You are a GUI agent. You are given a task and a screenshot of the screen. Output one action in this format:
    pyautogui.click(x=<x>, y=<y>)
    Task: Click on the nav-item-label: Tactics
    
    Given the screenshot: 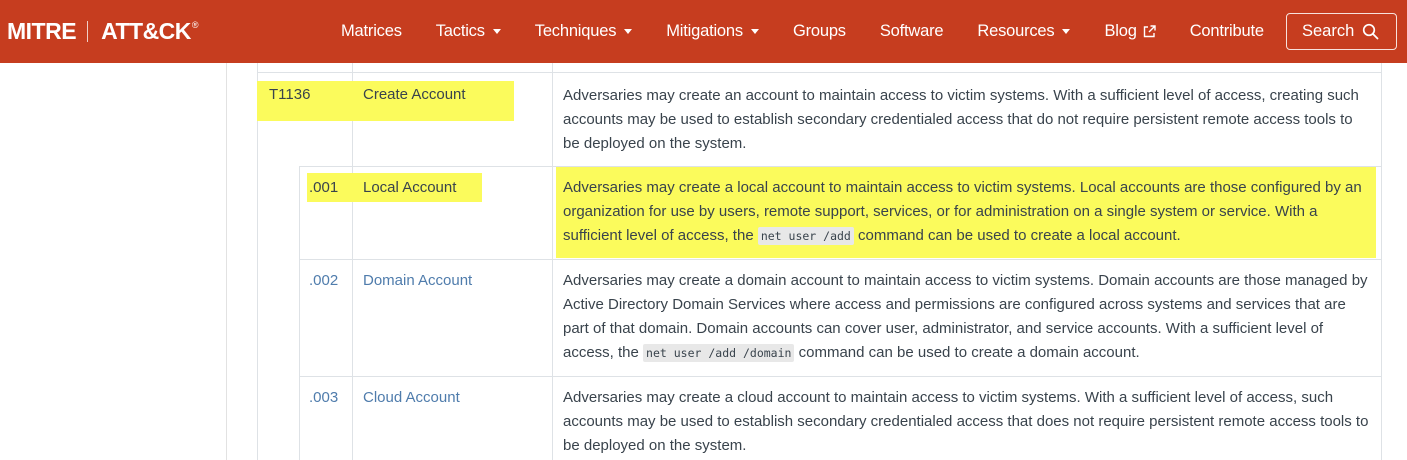 What is the action you would take?
    pyautogui.click(x=460, y=31)
    